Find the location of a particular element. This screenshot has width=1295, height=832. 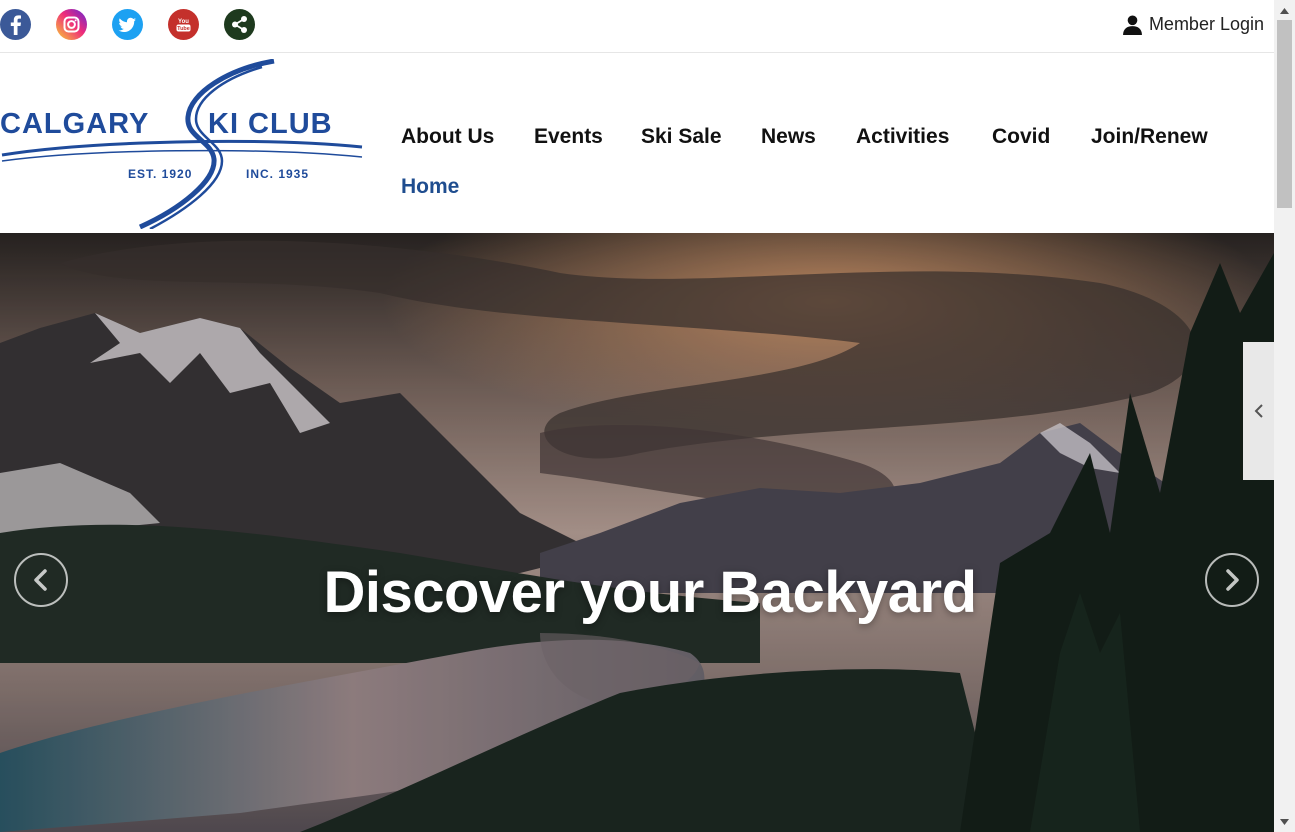

youtube-label-top: You is located at coordinates (183, 22).